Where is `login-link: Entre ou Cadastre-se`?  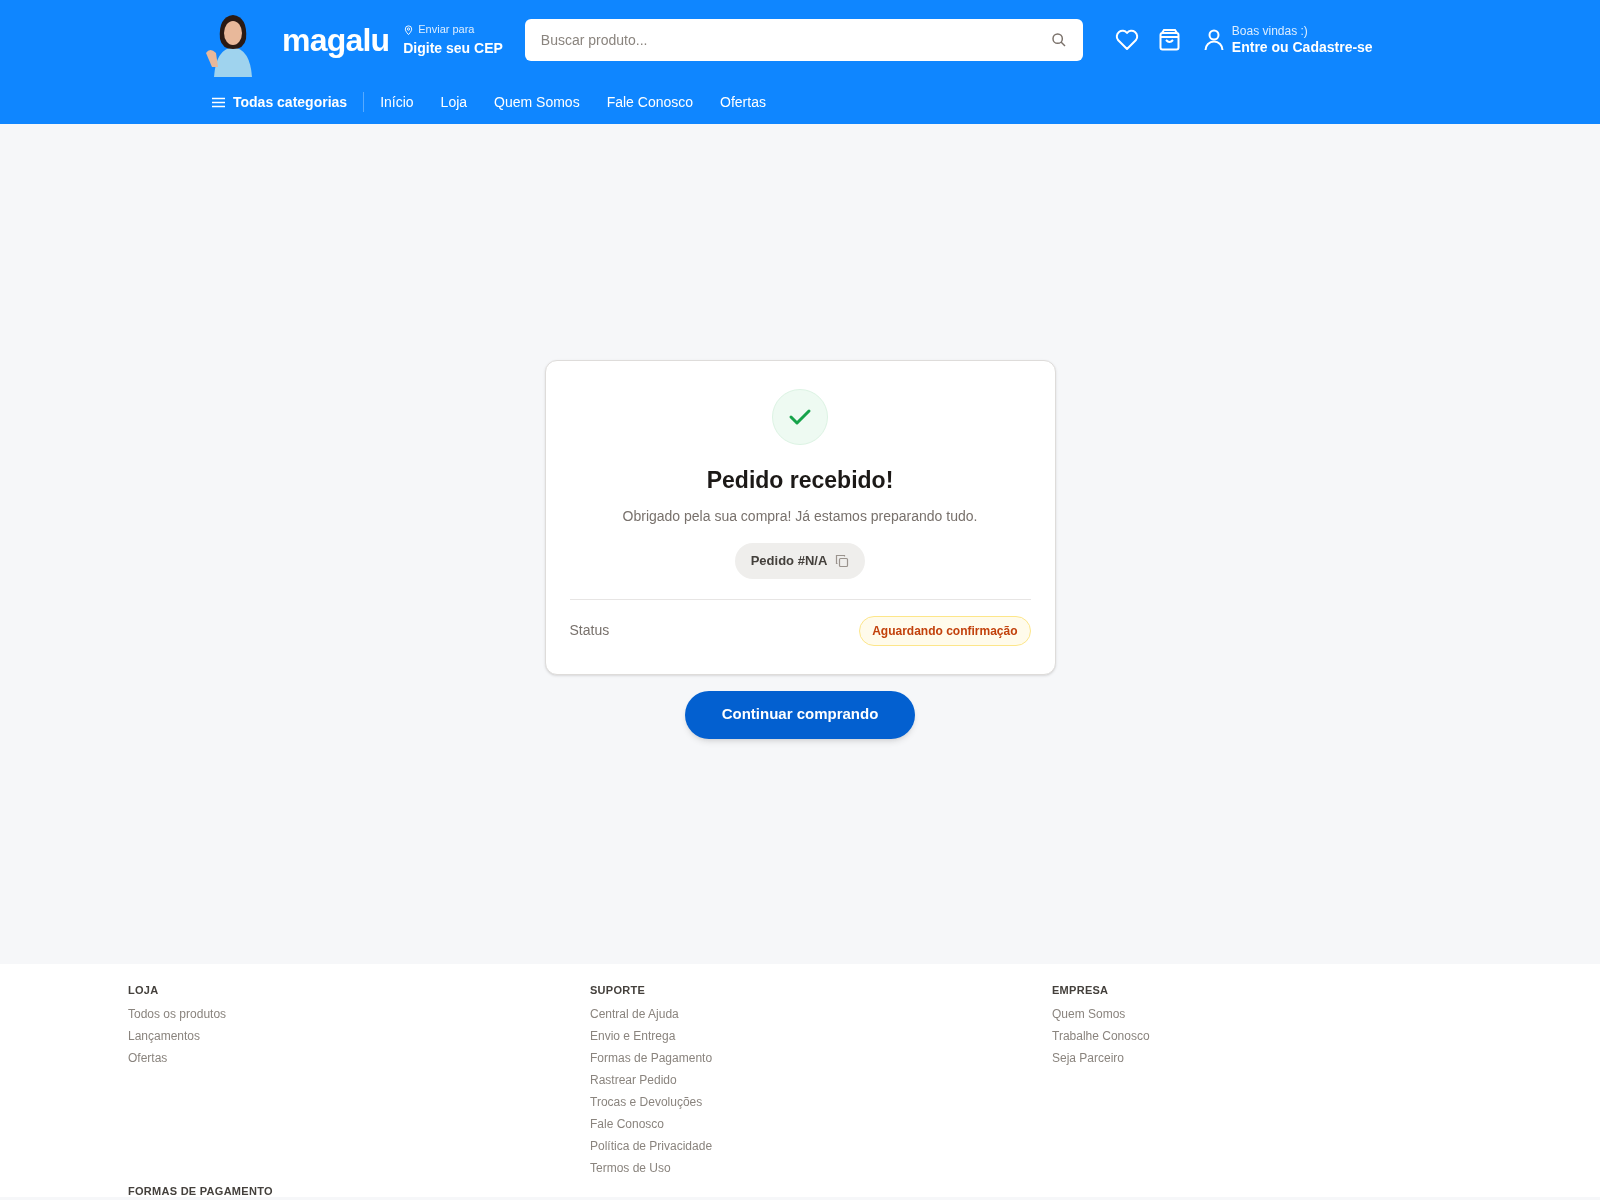
login-link: Entre ou Cadastre-se is located at coordinates (1302, 47).